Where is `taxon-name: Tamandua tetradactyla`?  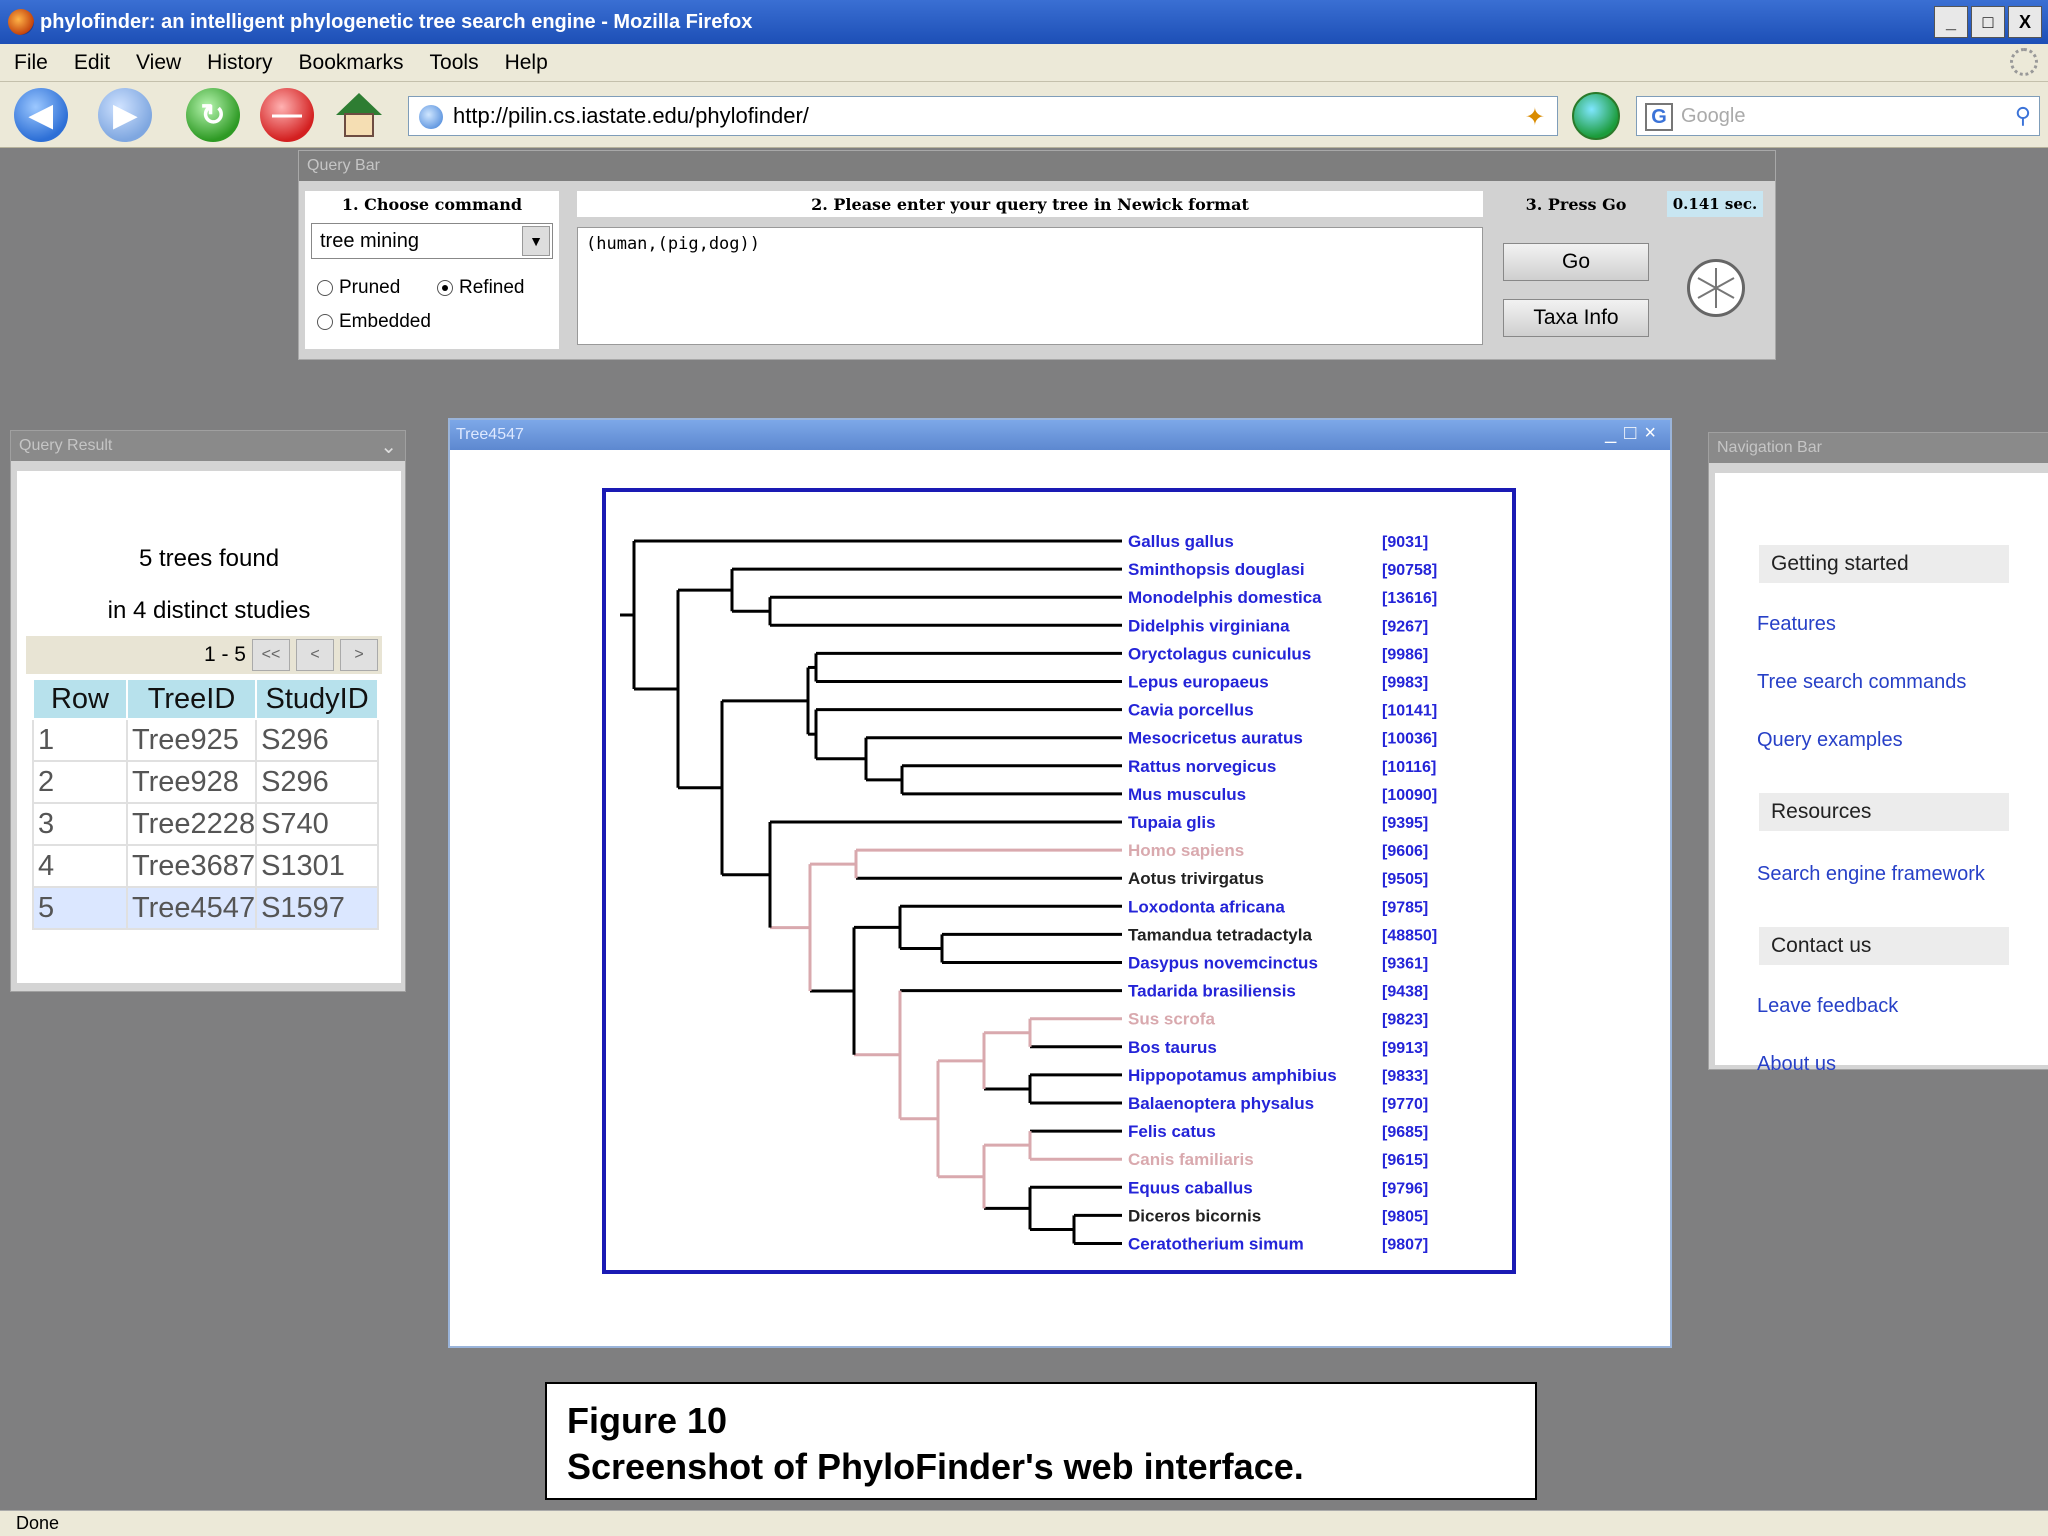 taxon-name: Tamandua tetradactyla is located at coordinates (1220, 934).